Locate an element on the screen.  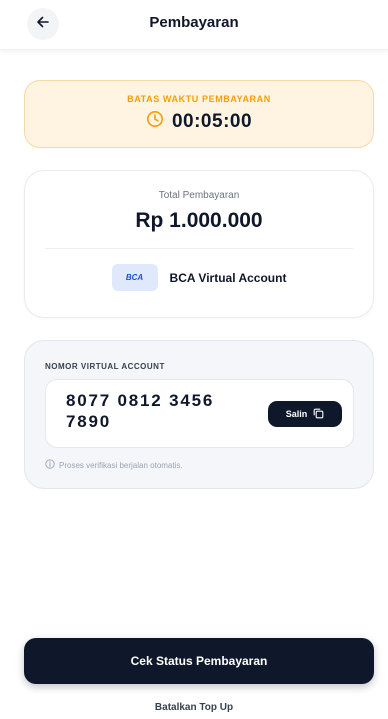
virtual-account-label: NOMOR VIRTUAL ACCOUNT is located at coordinates (105, 366).